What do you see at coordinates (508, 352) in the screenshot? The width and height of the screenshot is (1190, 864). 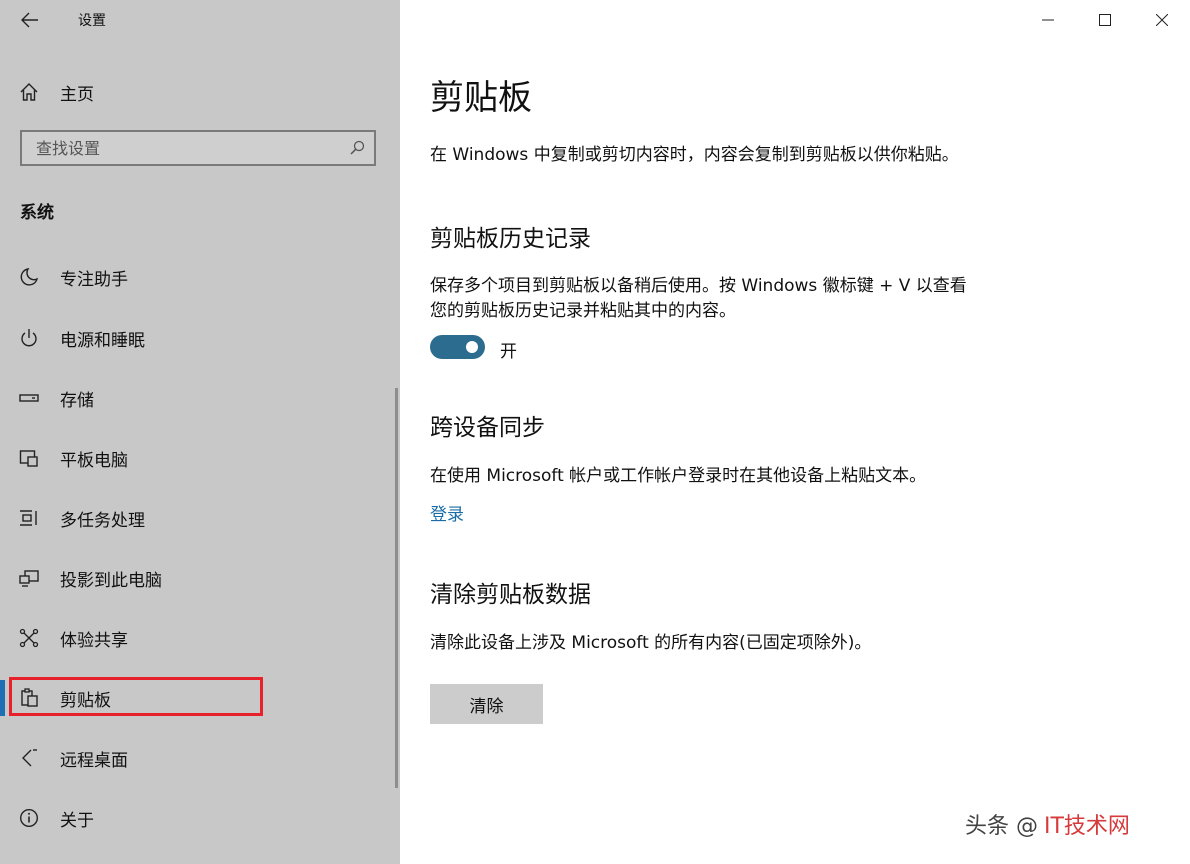 I see `history-toggle-label: 开` at bounding box center [508, 352].